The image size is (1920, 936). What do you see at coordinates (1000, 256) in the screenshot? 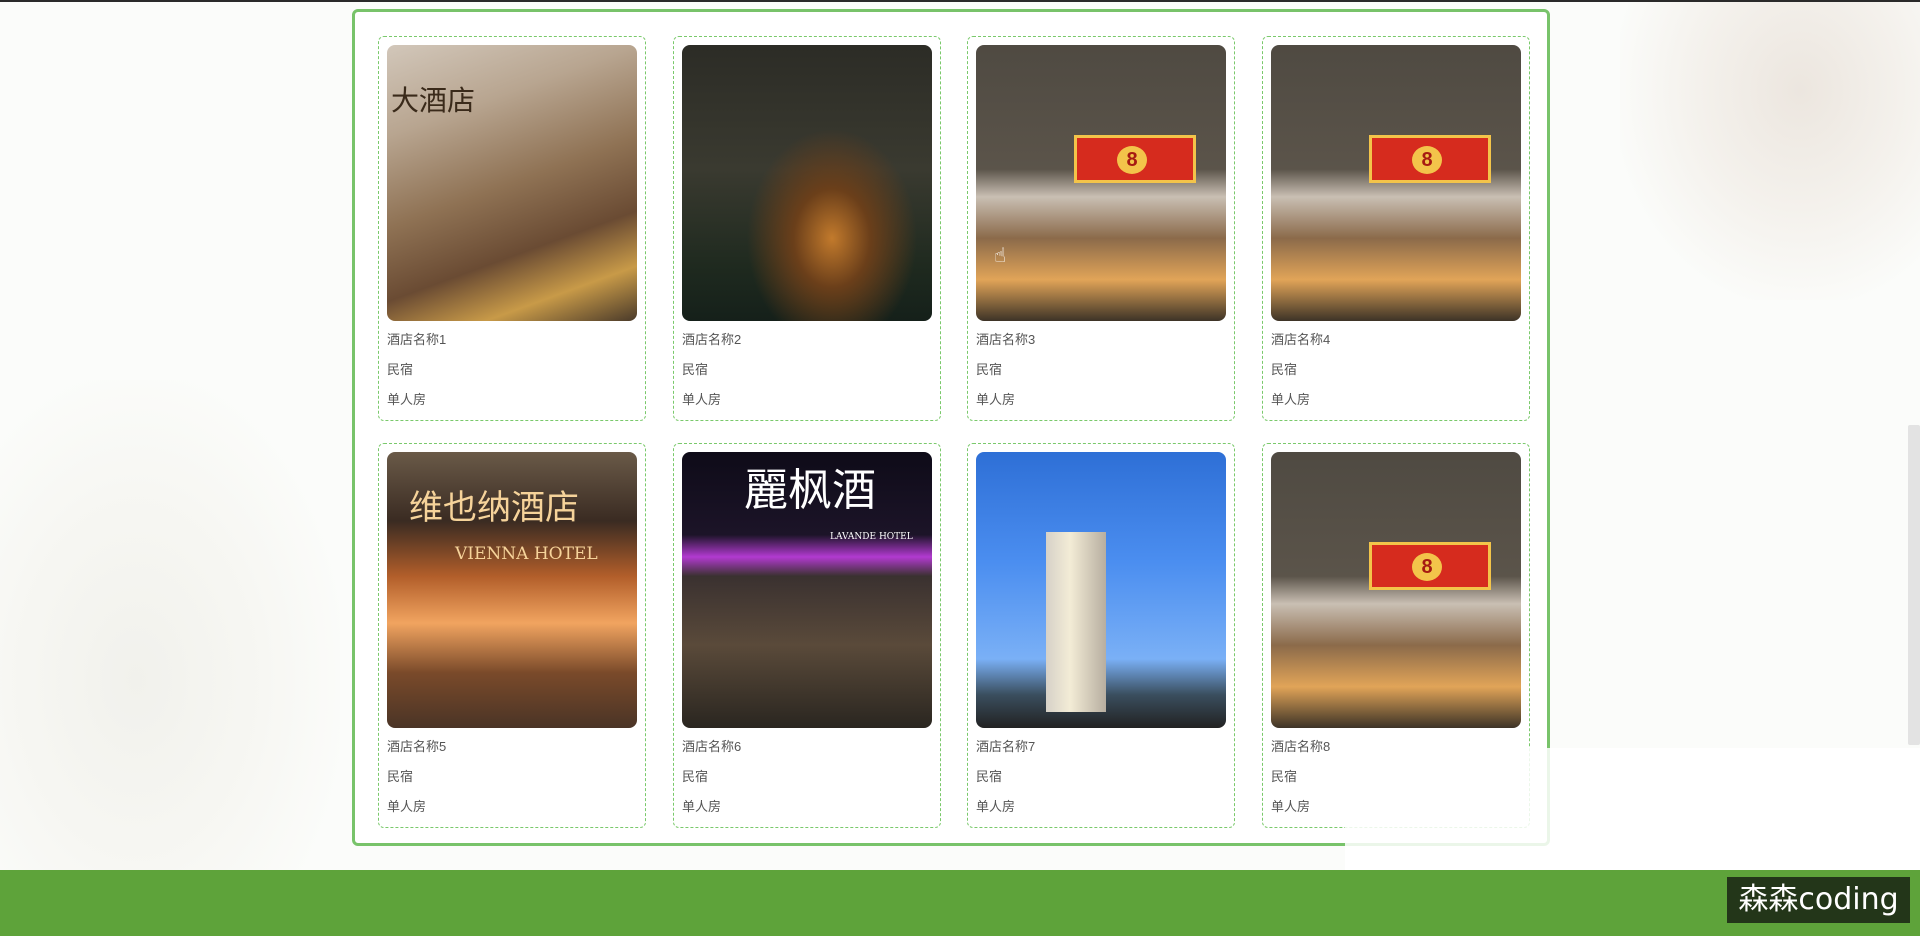
I see `hand-cursor-icon: ☝` at bounding box center [1000, 256].